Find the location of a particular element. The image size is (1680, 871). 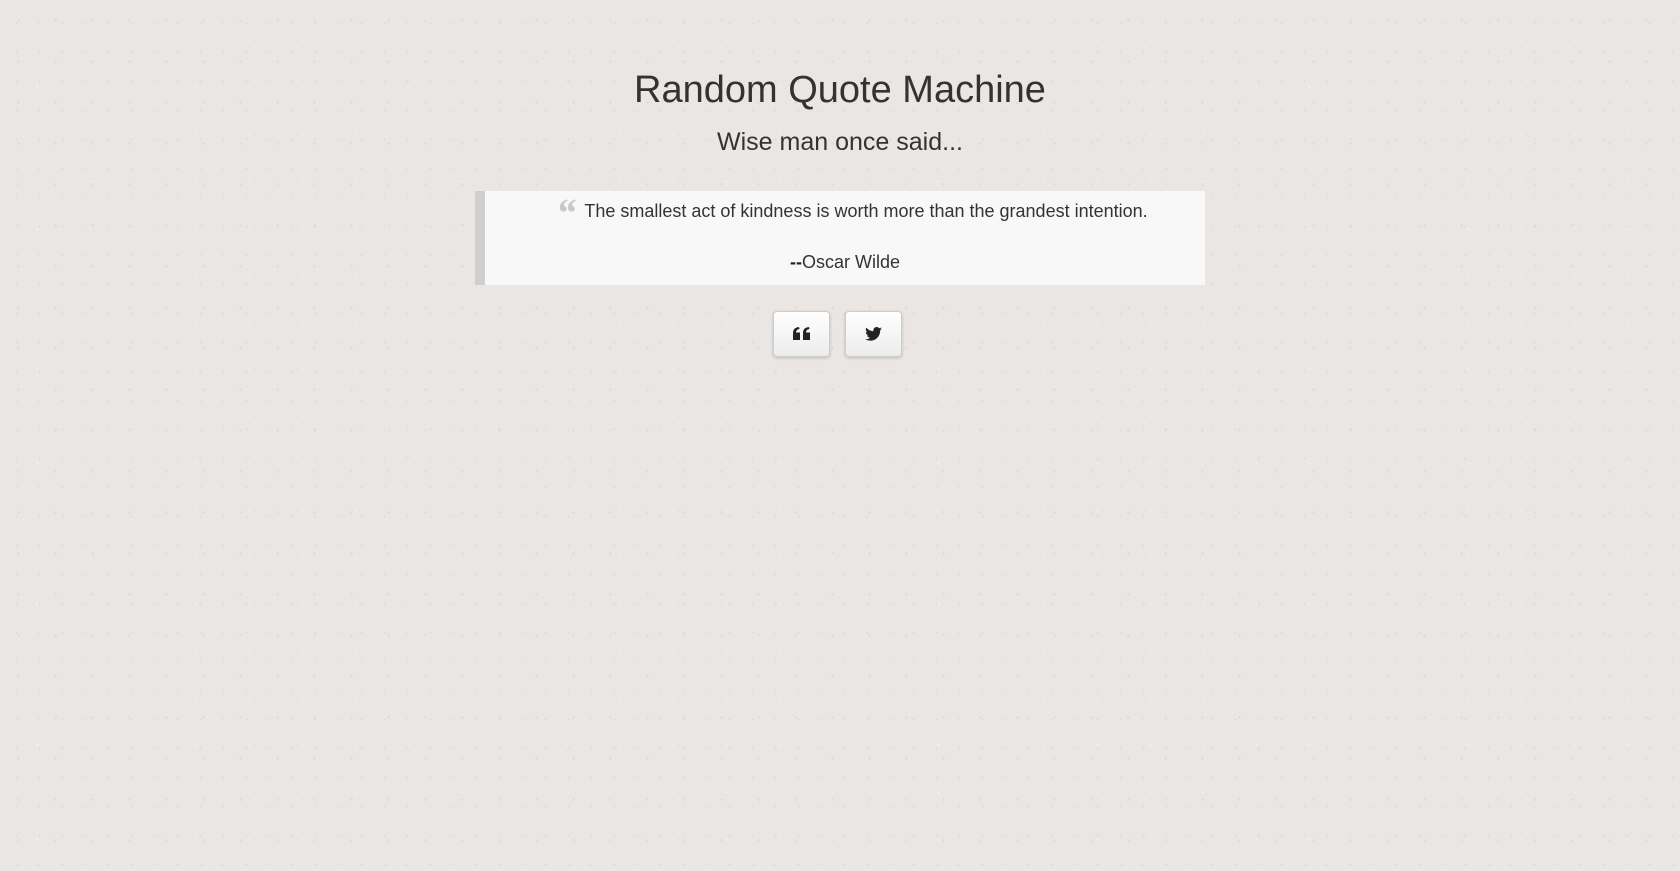

author-prefix: -- is located at coordinates (795, 262).